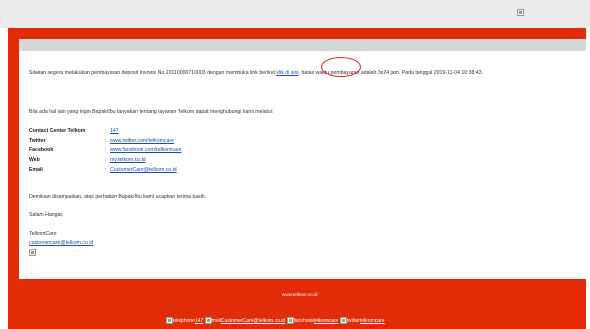 This screenshot has width=590, height=329. Describe the element at coordinates (36, 170) in the screenshot. I see `contact-label: Email` at that location.